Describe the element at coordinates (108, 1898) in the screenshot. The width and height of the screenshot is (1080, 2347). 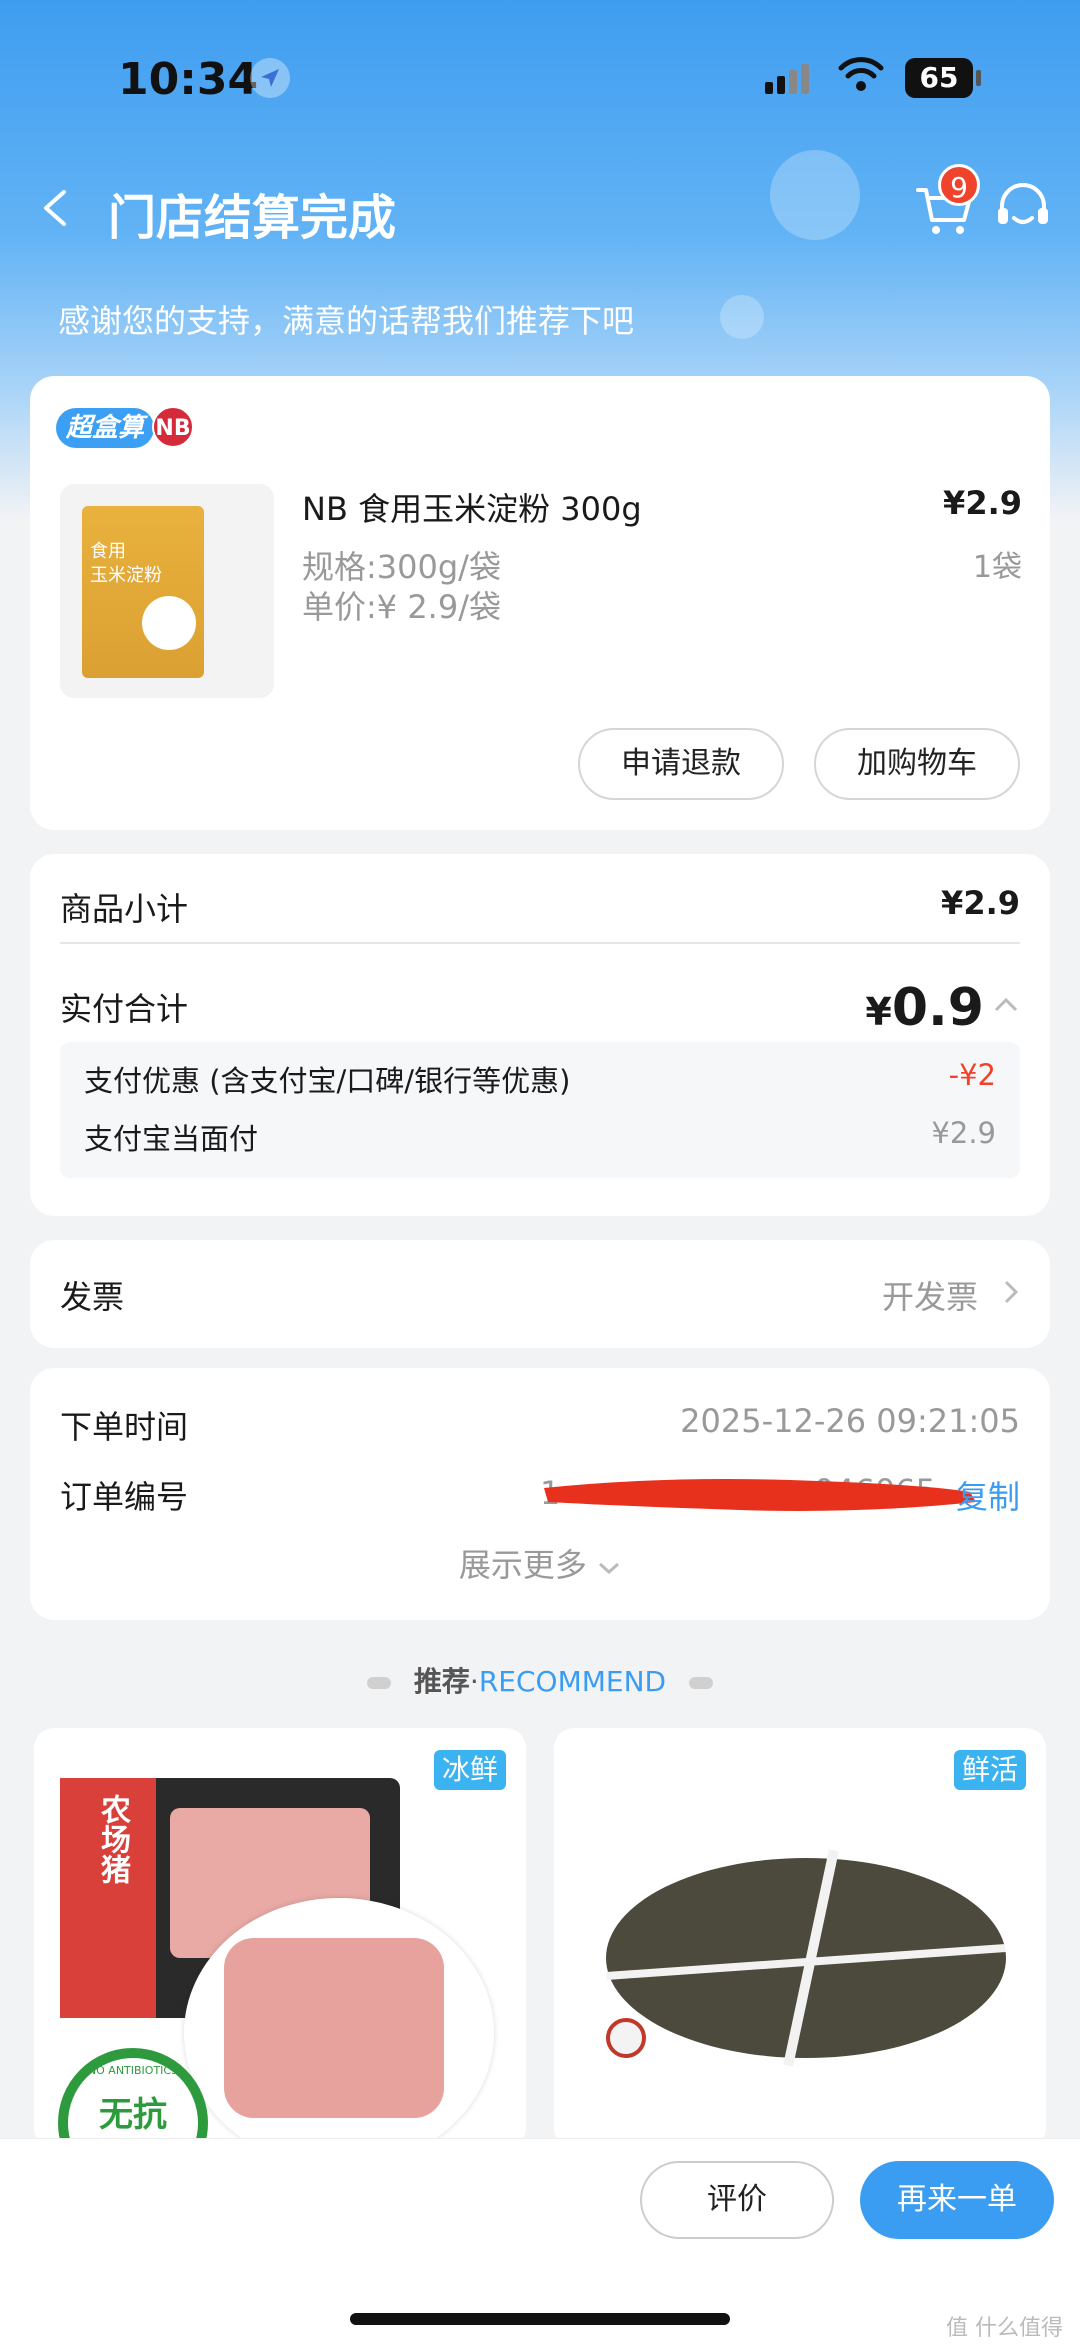
I see `pork-label-panel: 农场猪` at that location.